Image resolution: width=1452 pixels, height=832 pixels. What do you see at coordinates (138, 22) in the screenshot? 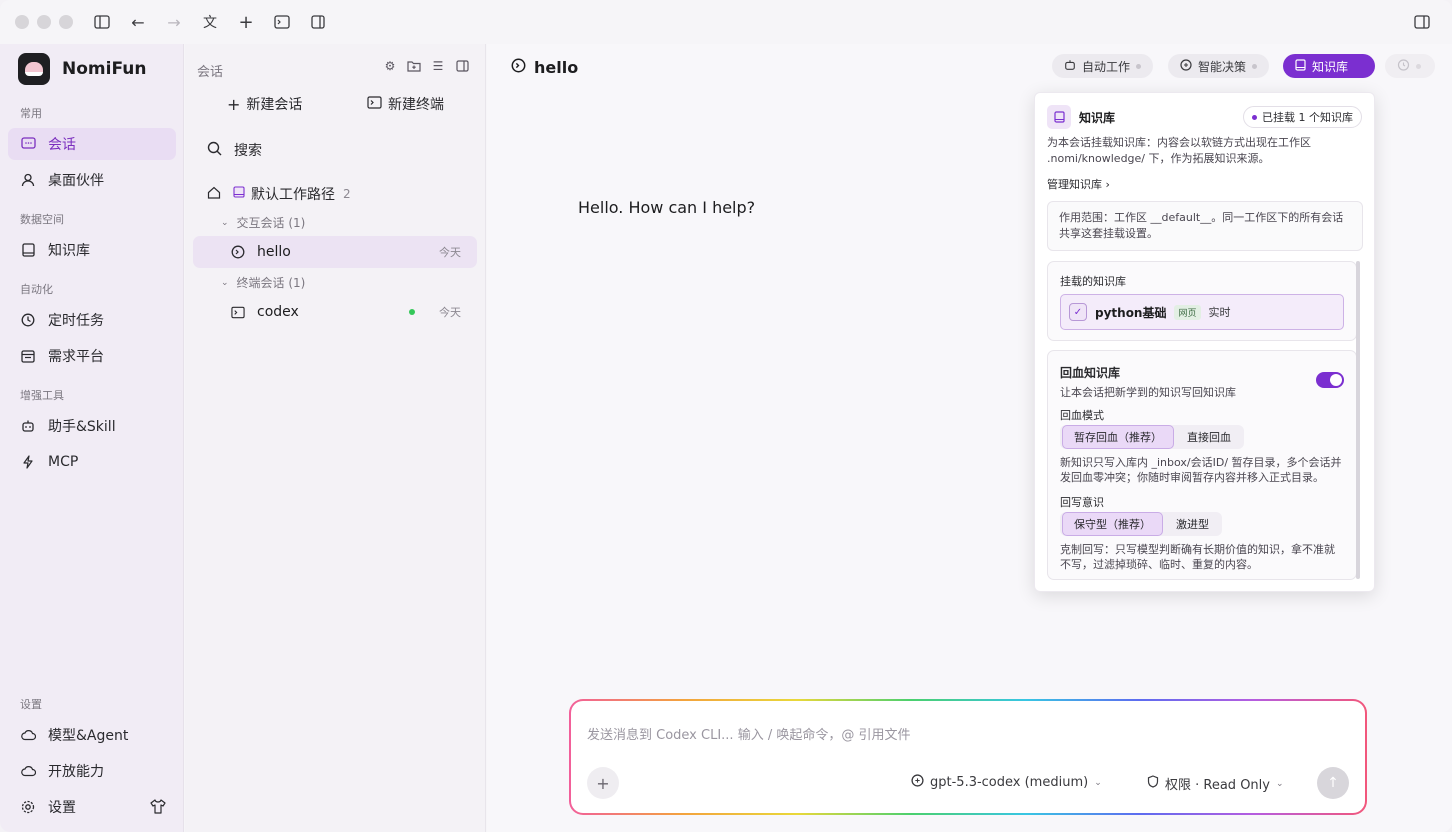
I see `back-arrow-icon: ←` at bounding box center [138, 22].